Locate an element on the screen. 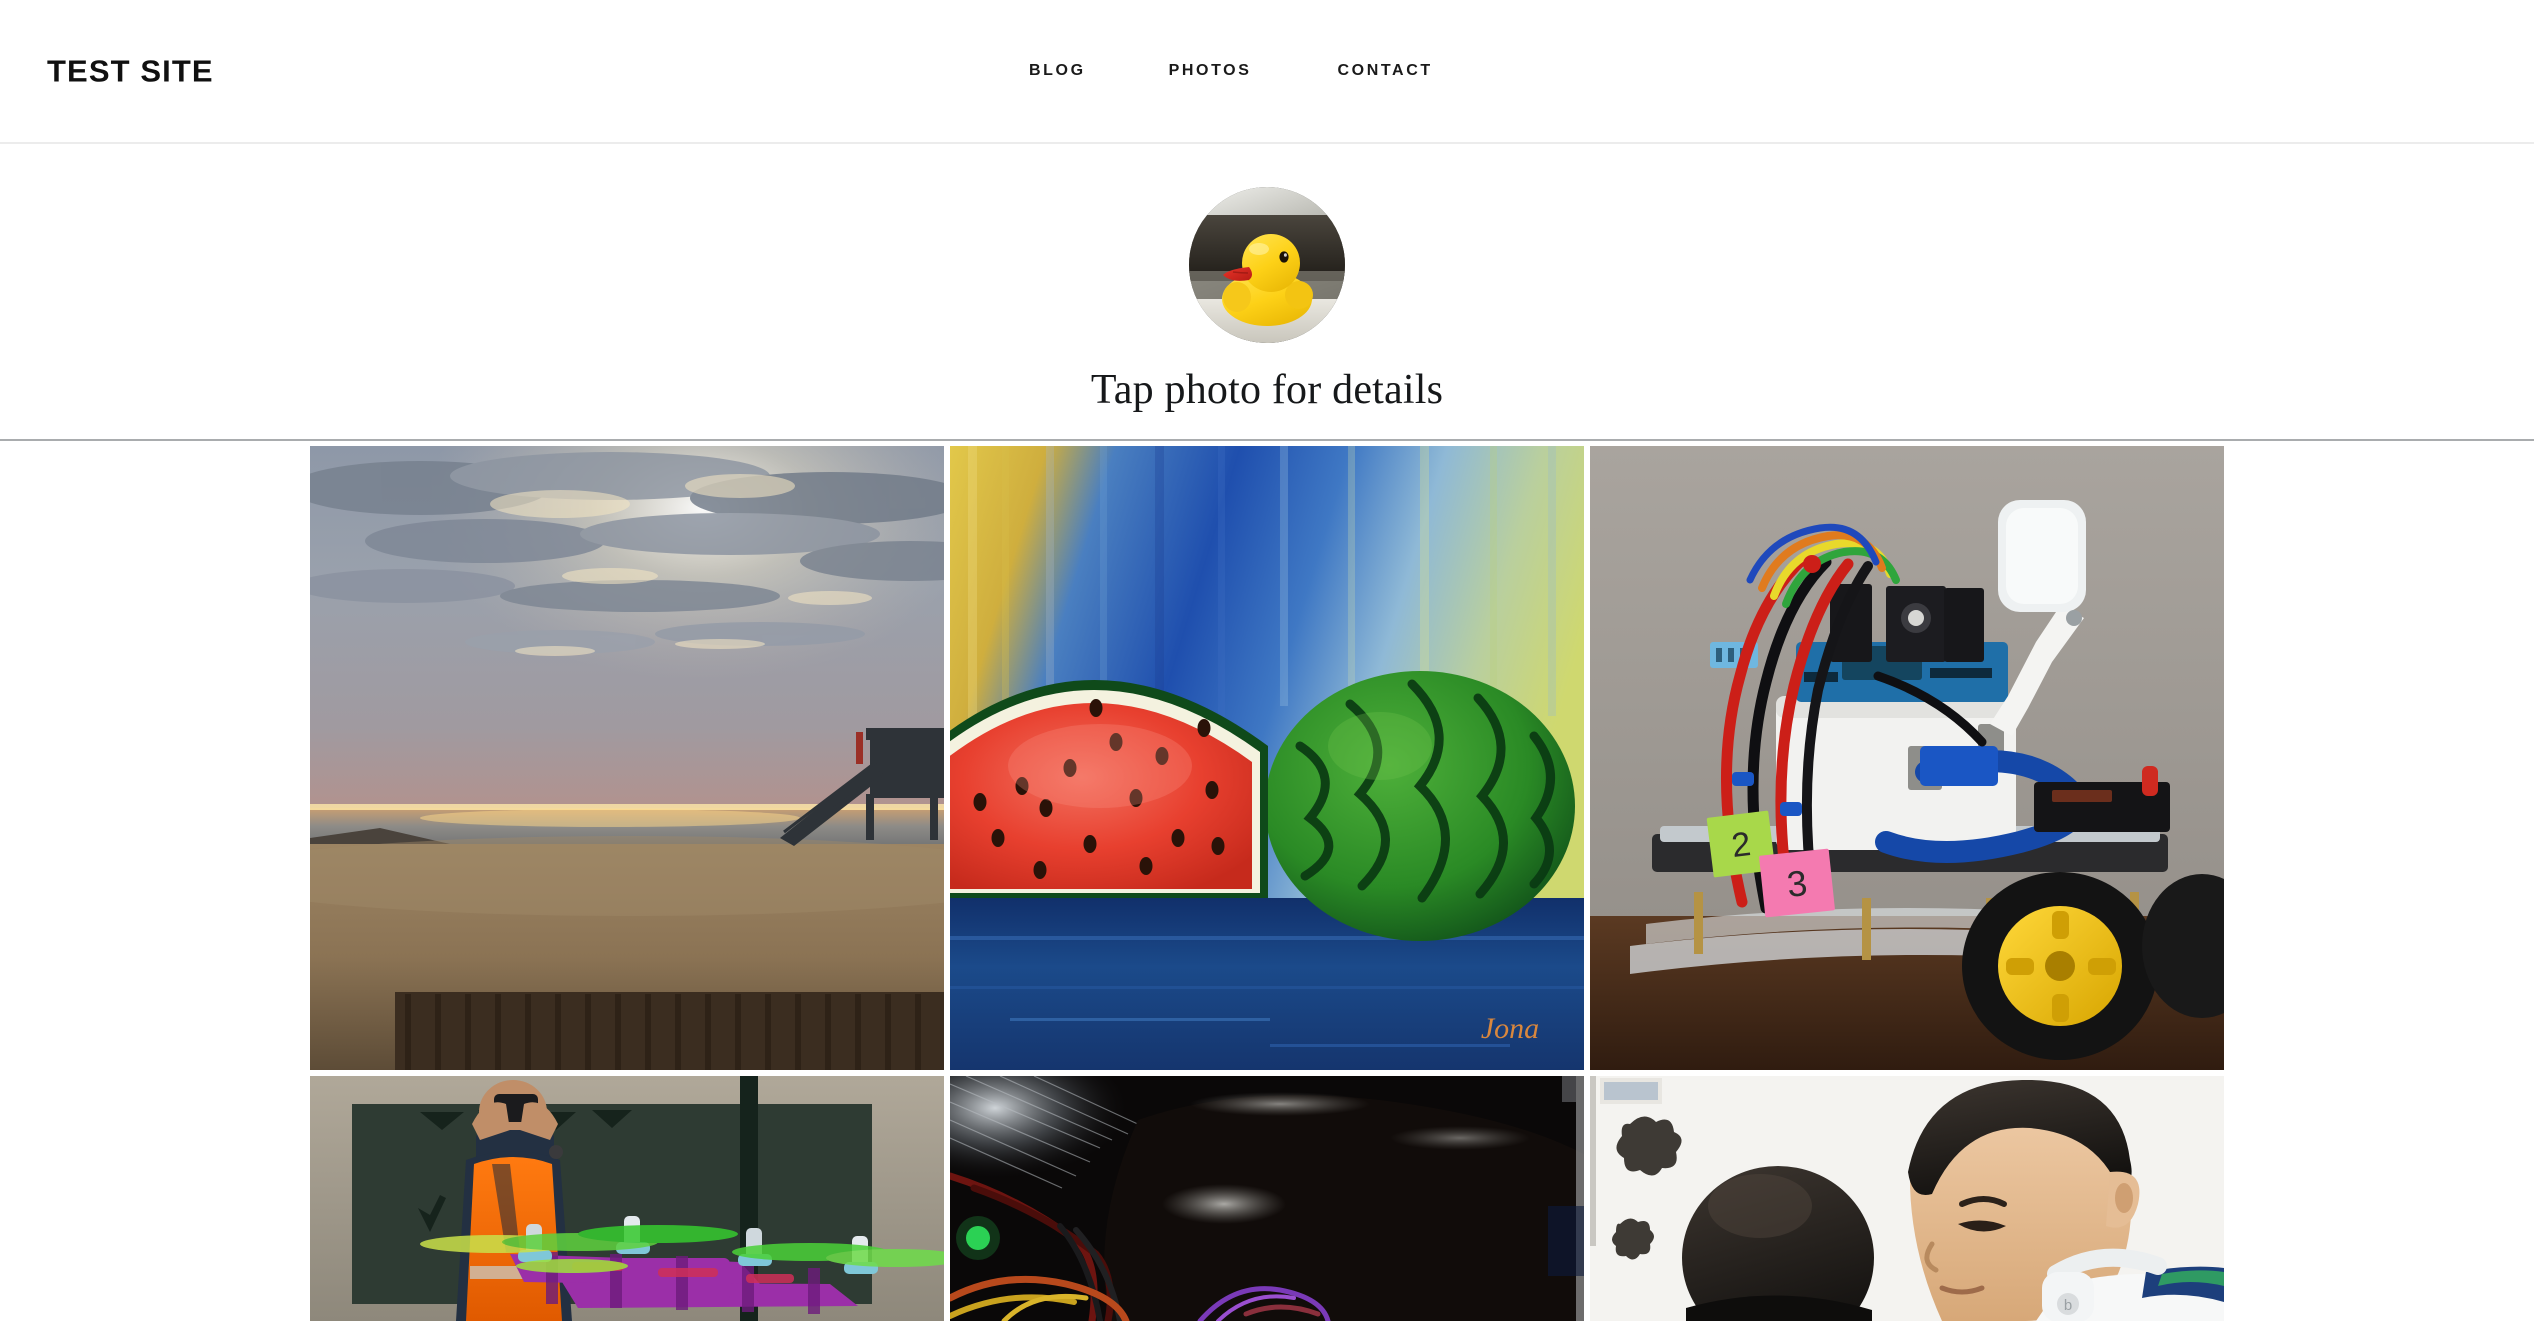  beach-sunset-image is located at coordinates (627, 758).